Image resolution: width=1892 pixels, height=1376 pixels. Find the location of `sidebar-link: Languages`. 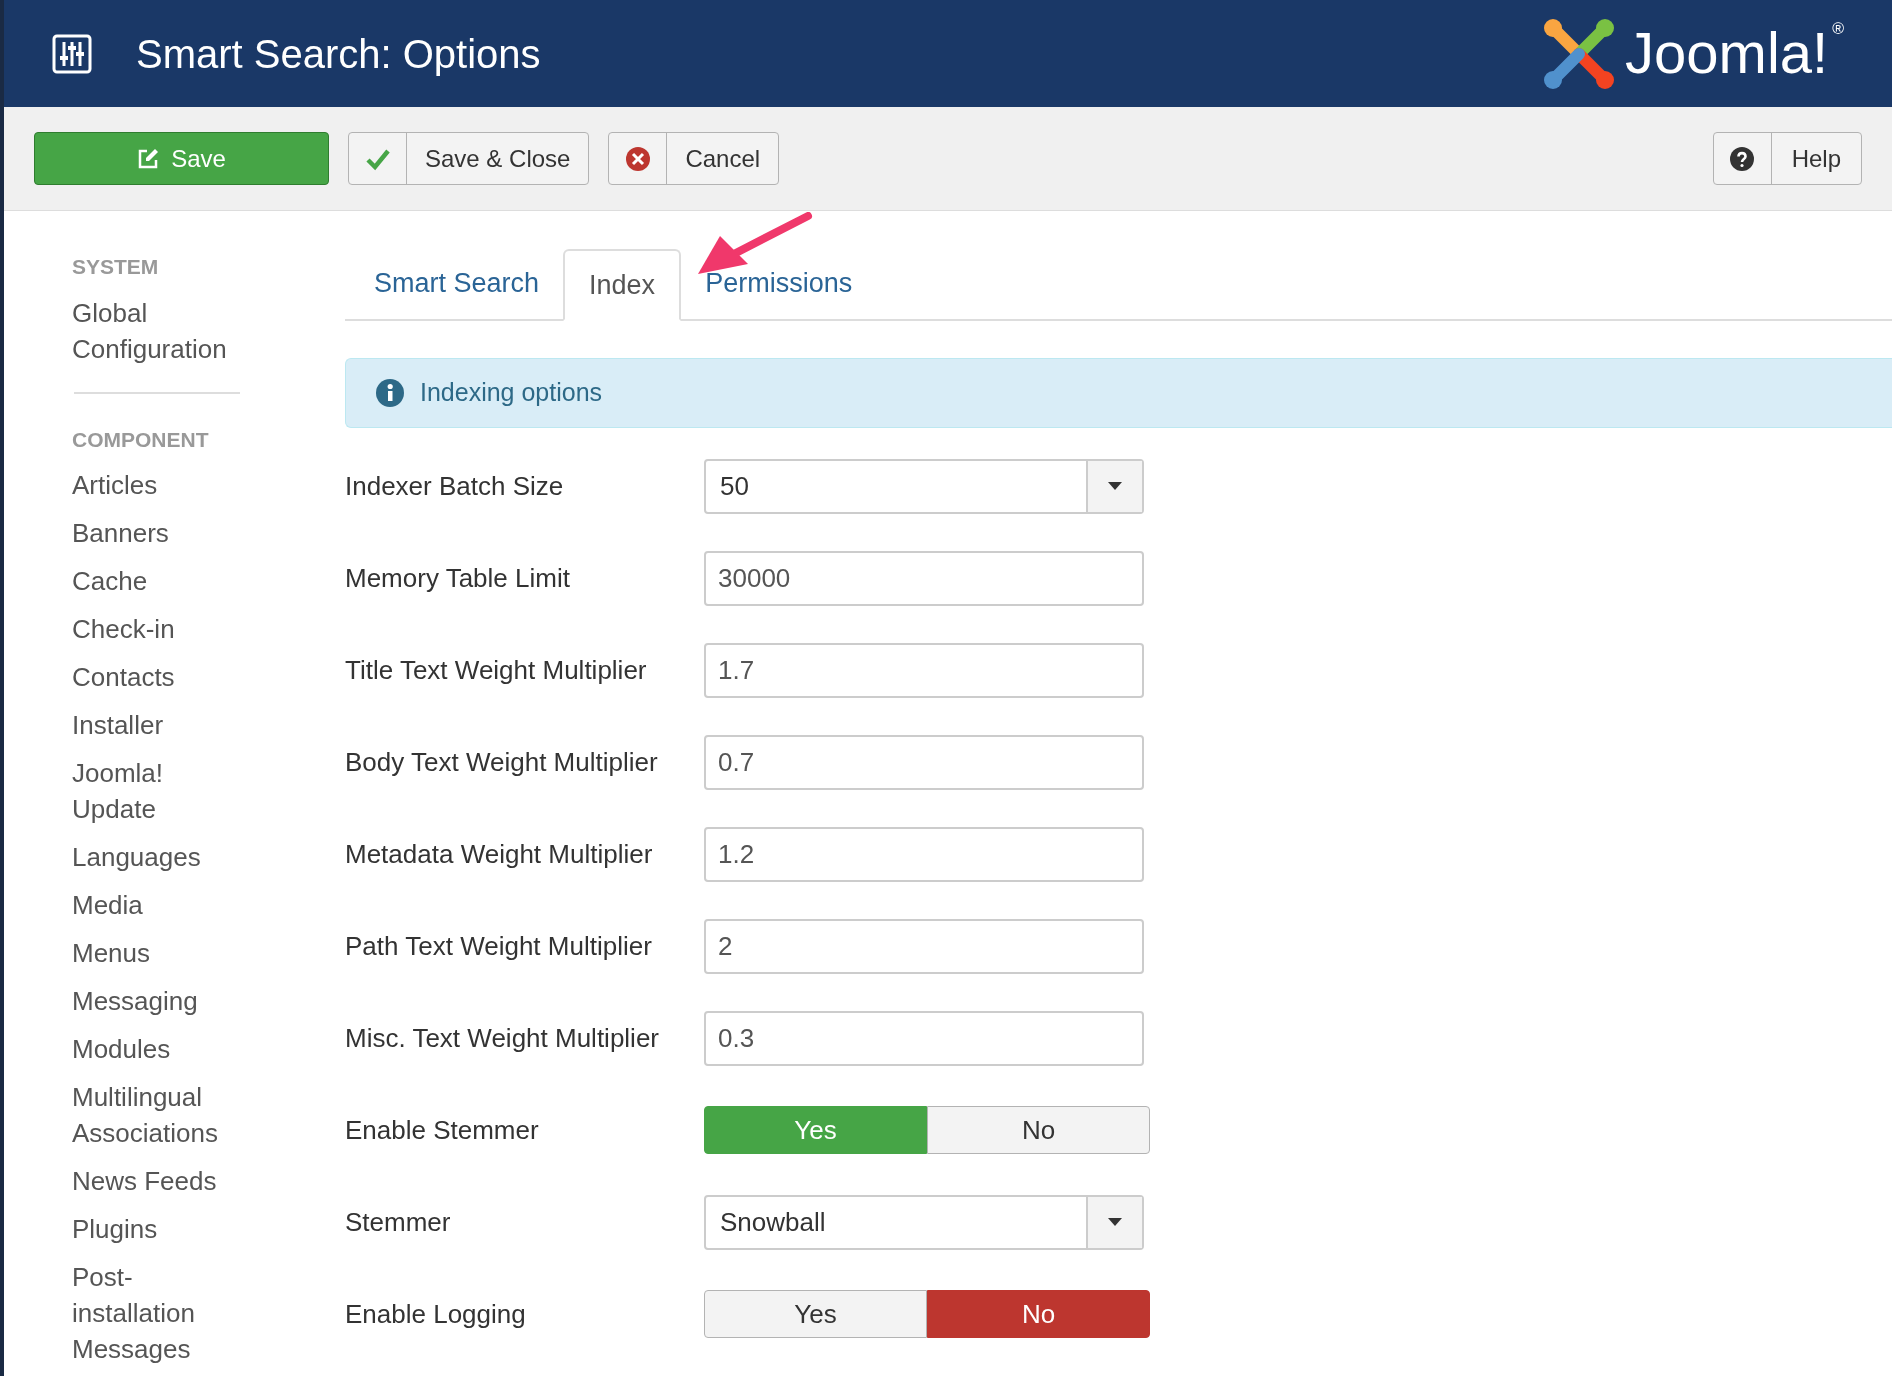

sidebar-link: Languages is located at coordinates (154, 857).